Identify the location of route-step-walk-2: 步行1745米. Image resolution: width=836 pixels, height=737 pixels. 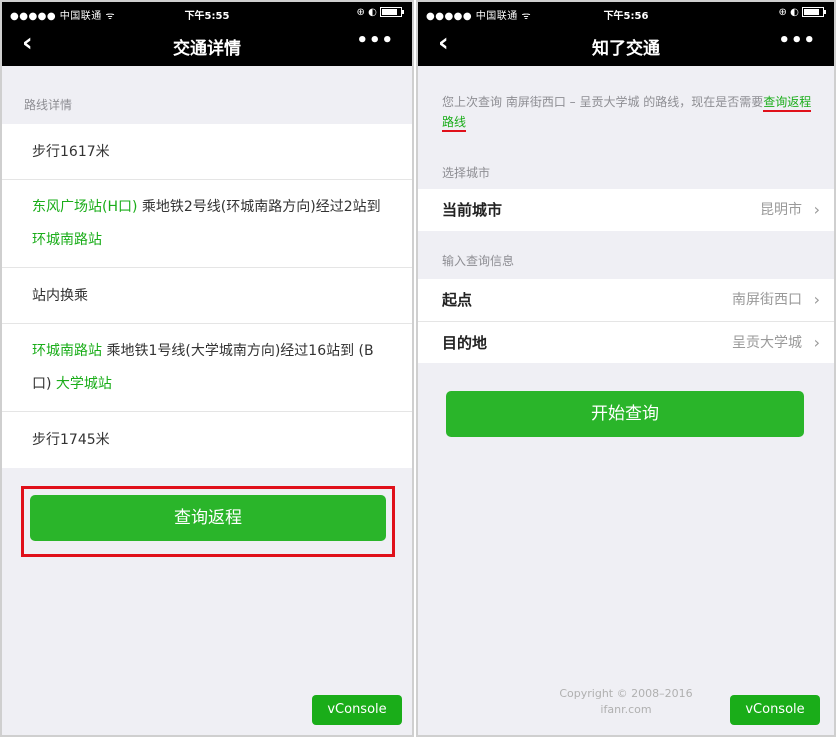
(71, 440).